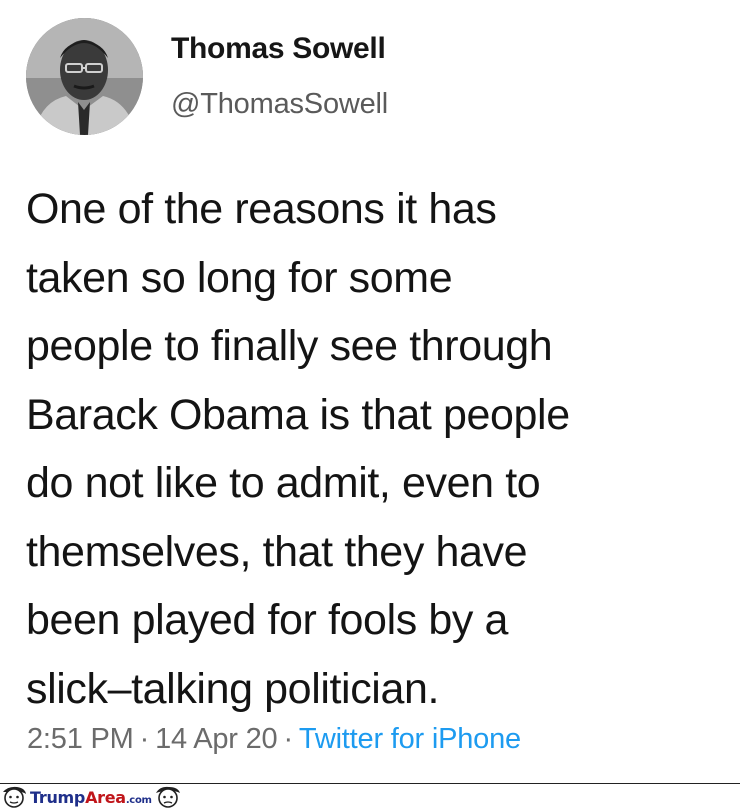  Describe the element at coordinates (410, 739) in the screenshot. I see `tweet-source-link: Twitter for iPhone` at that location.